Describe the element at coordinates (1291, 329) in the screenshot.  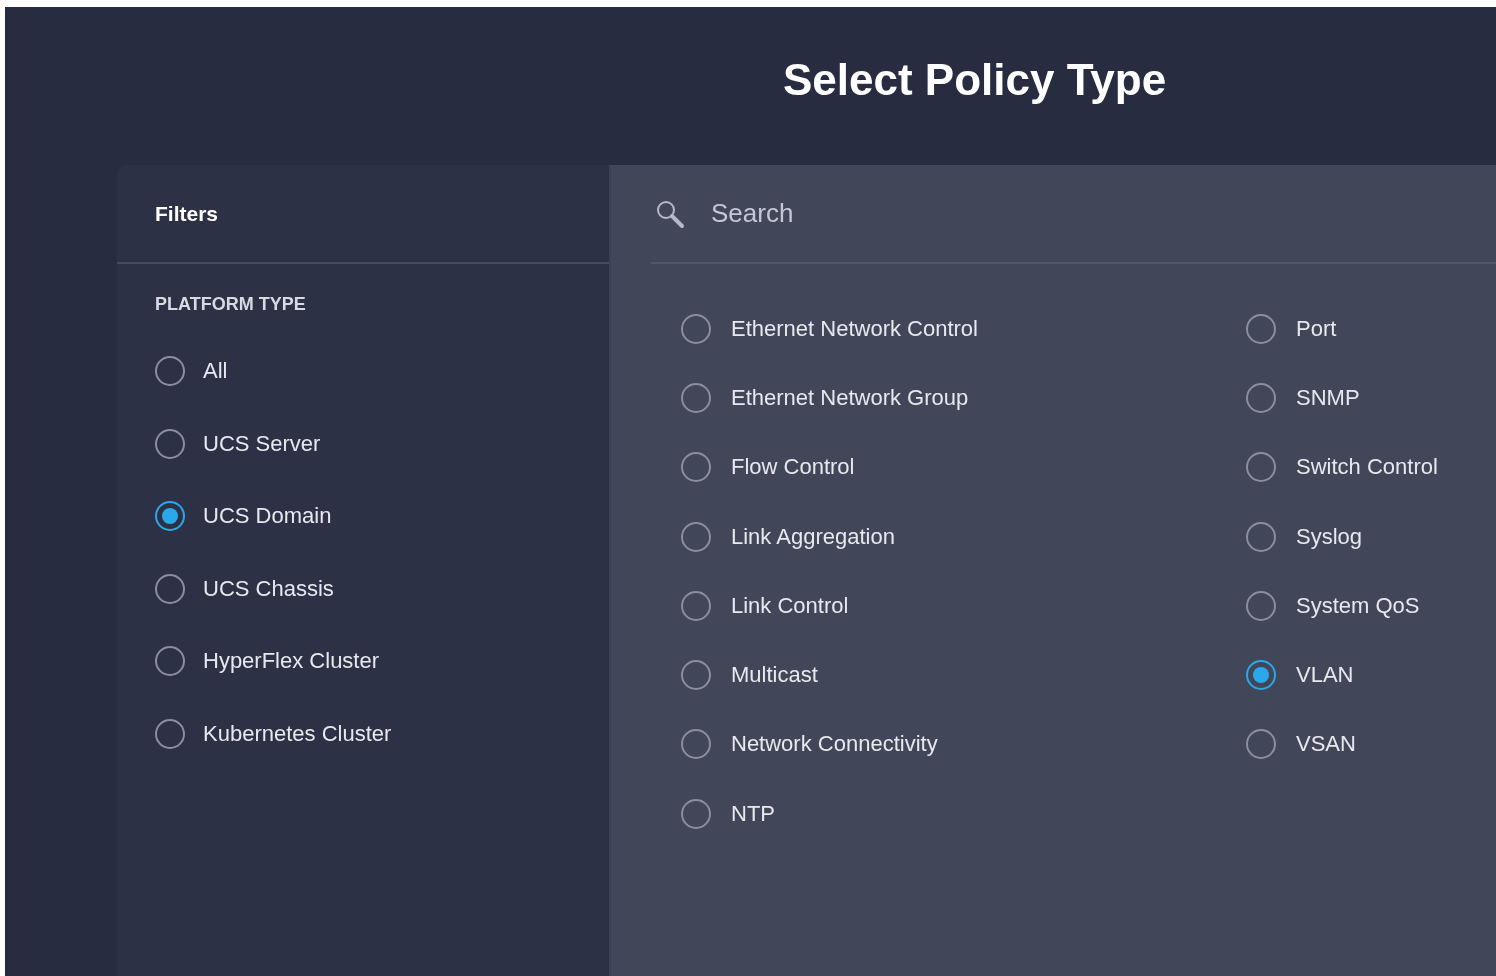
I see `policy-option: Port` at that location.